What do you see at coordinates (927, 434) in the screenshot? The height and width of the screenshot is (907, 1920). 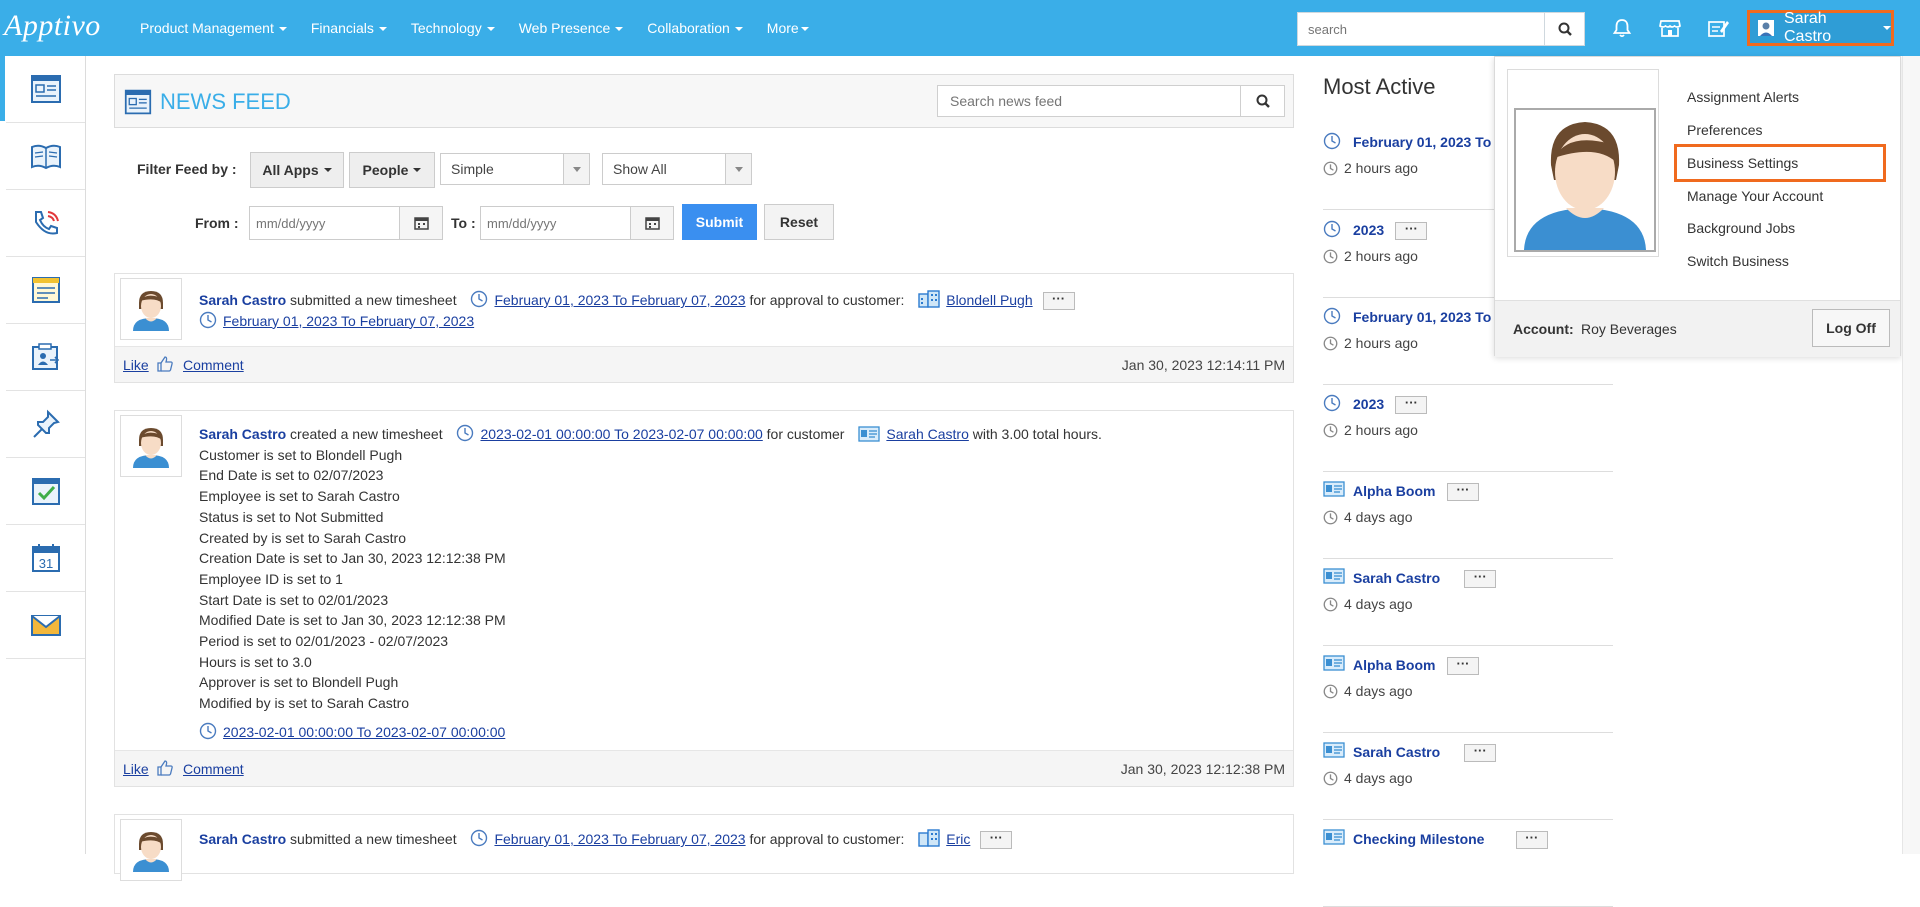 I see `customer-link: Sarah Castro` at bounding box center [927, 434].